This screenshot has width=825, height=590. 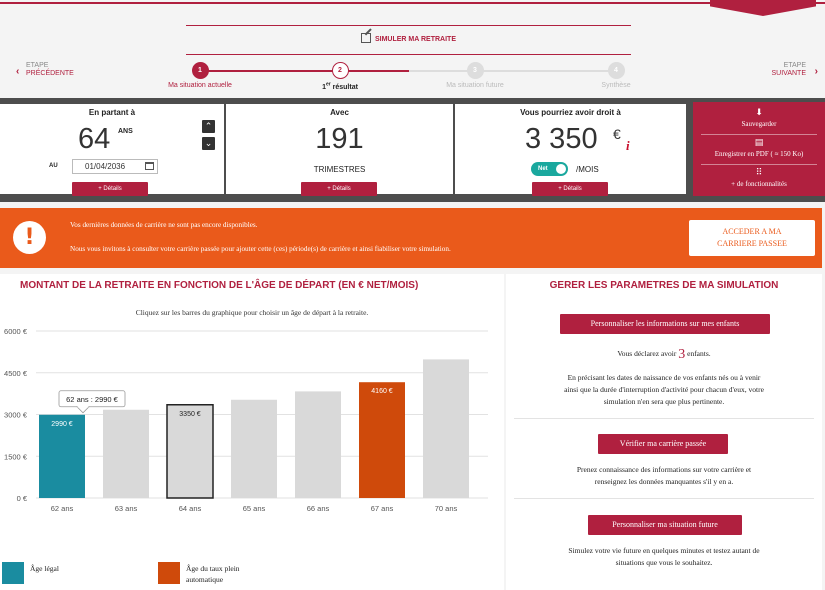 I want to click on simulate-retirement-tab: SIMULER MA RETRAITE, so click(x=408, y=40).